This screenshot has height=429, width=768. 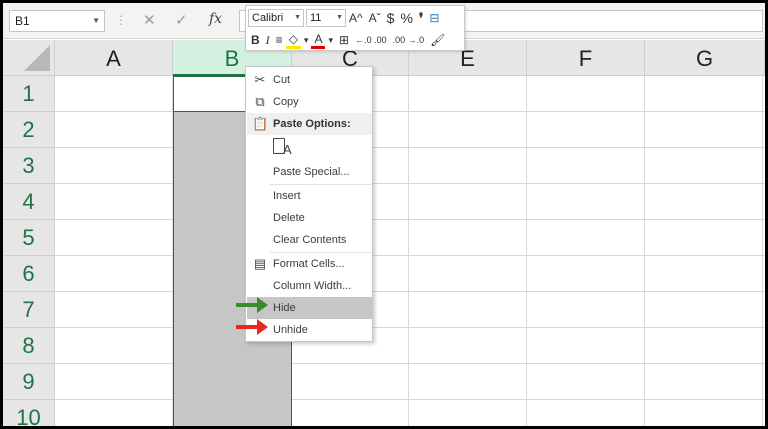 What do you see at coordinates (309, 196) in the screenshot?
I see `menu-item-insert: Insert` at bounding box center [309, 196].